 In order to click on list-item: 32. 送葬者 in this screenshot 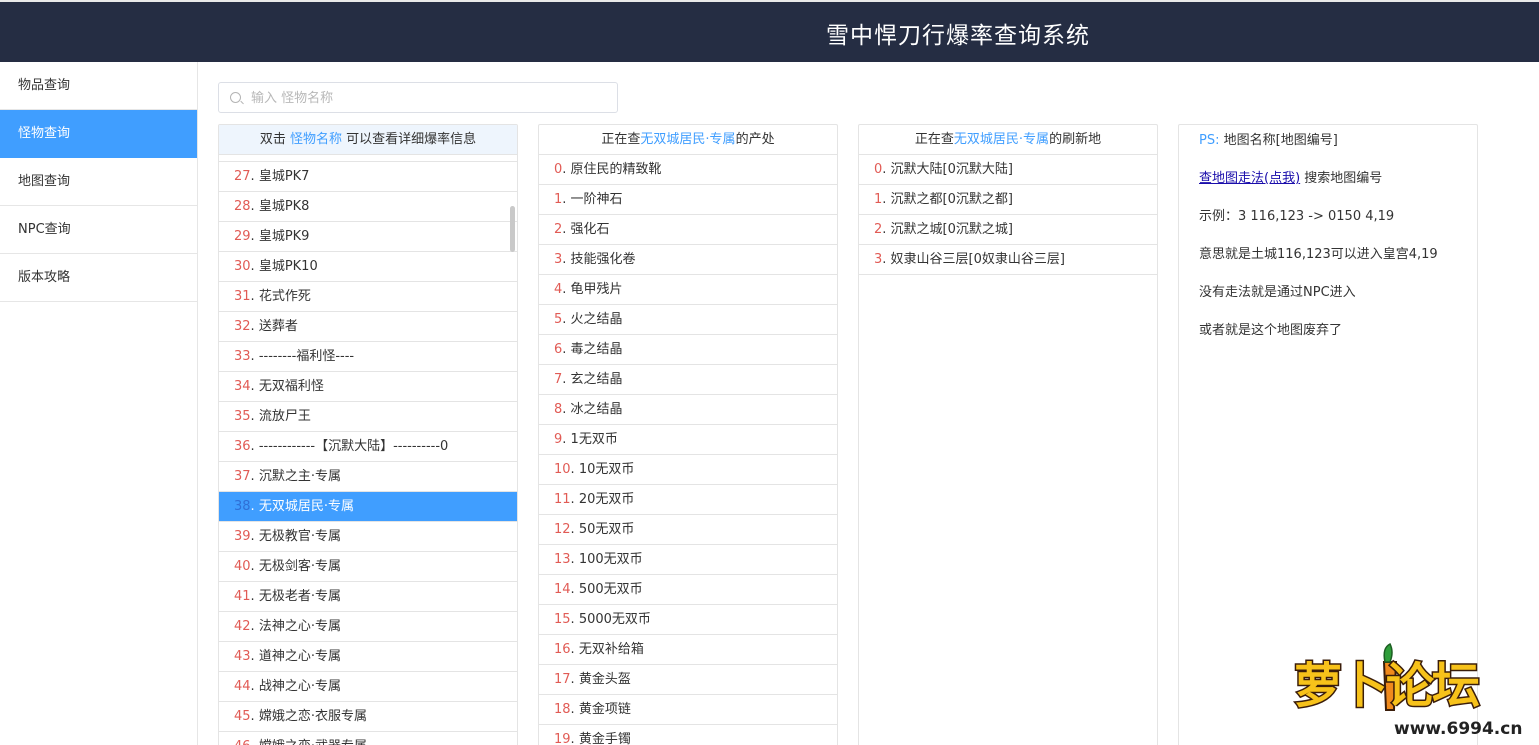, I will do `click(368, 327)`.